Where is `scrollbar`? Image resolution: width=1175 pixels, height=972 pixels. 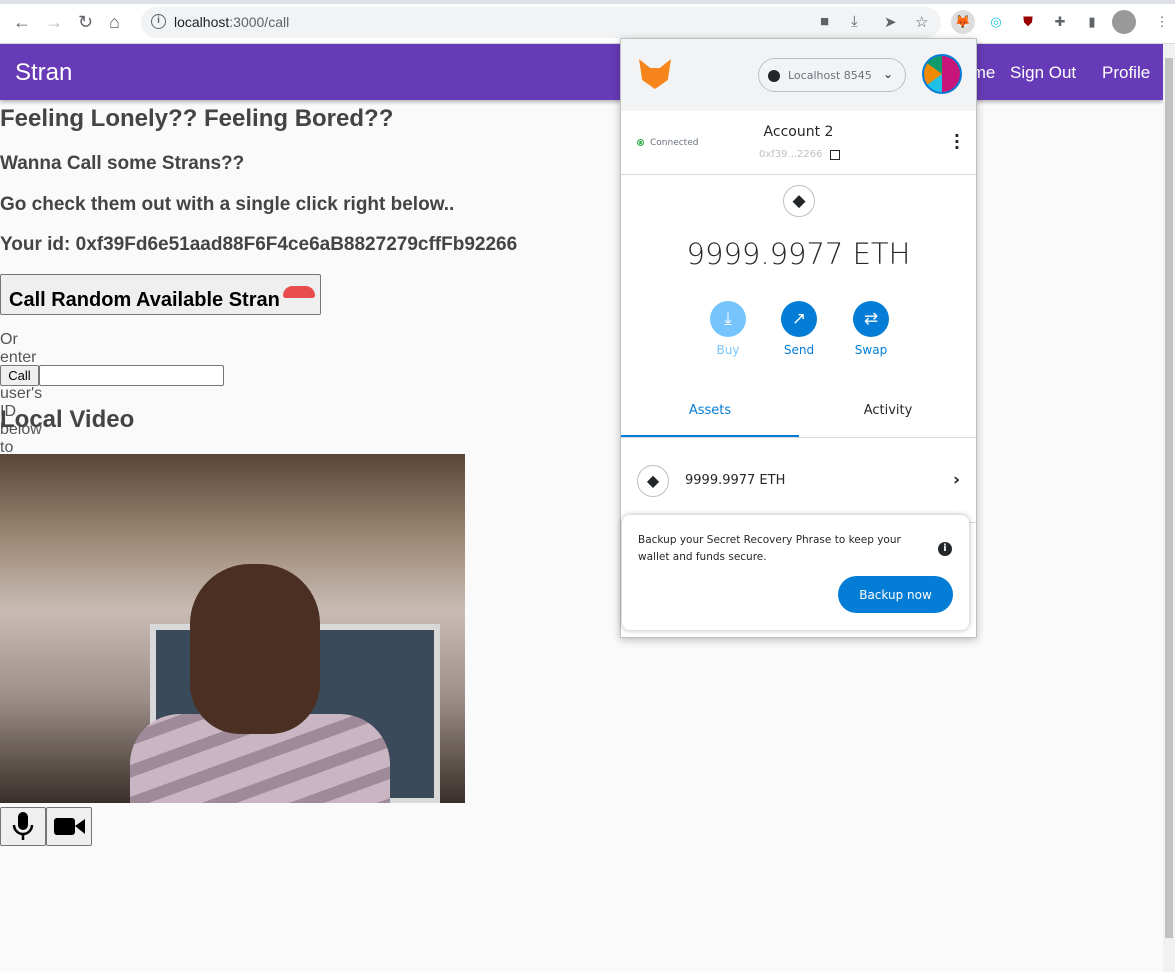
scrollbar is located at coordinates (1169, 508).